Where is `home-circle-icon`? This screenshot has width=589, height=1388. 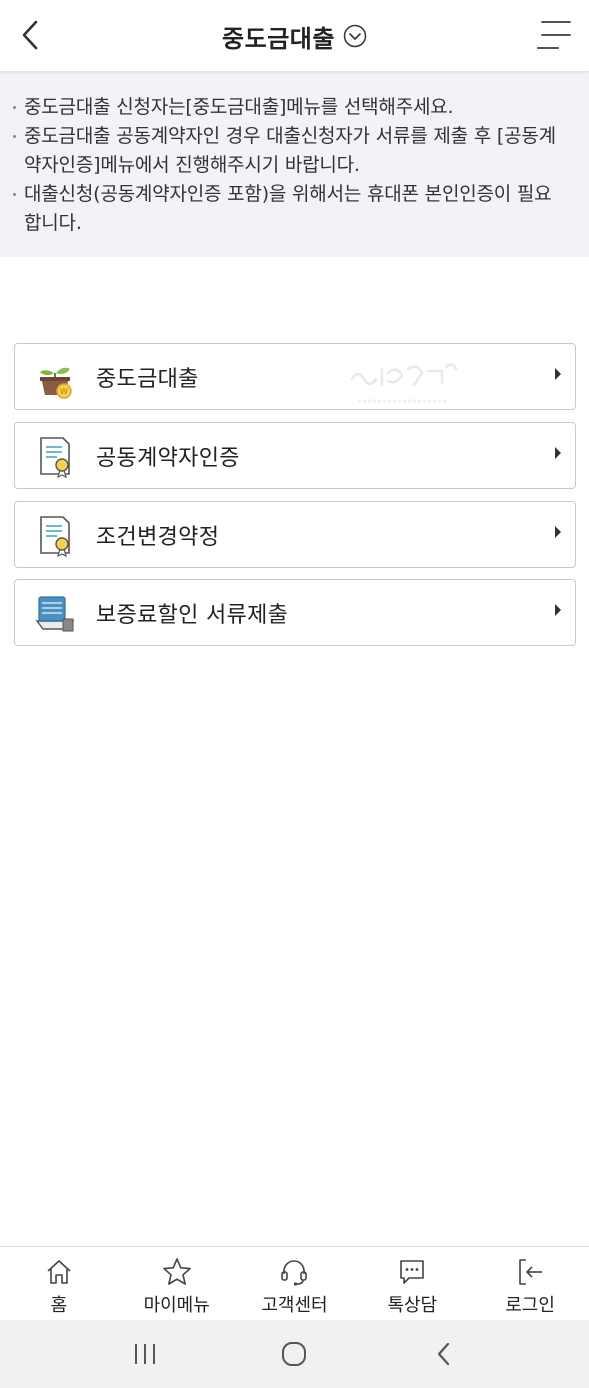 home-circle-icon is located at coordinates (294, 1354).